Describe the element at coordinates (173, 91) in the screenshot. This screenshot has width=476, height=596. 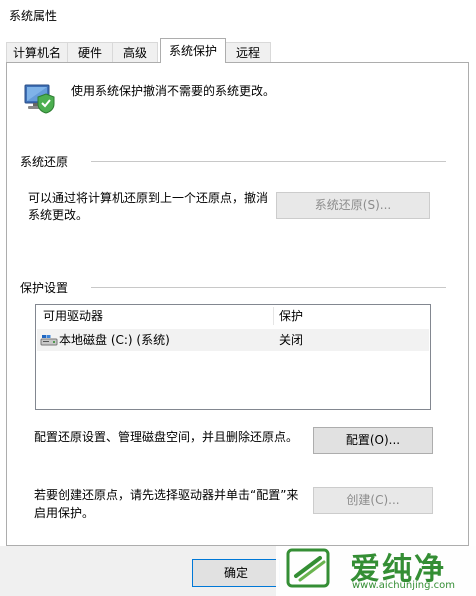
I see `intro-text: 使用系统保护撤消不需要的系统更改。` at that location.